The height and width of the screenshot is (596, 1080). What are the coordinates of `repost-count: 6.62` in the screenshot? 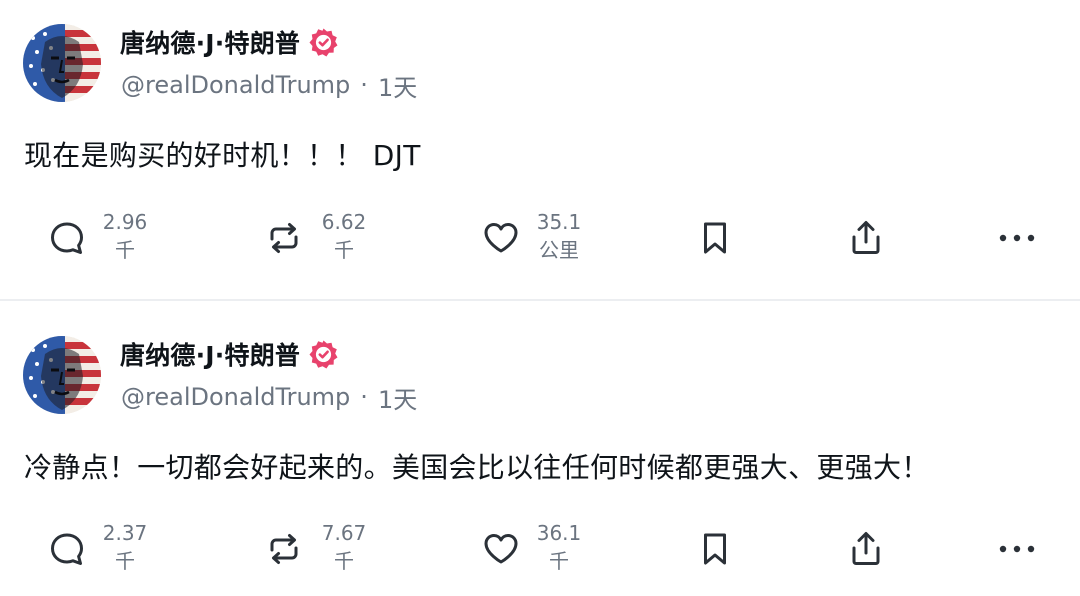 It's located at (344, 222).